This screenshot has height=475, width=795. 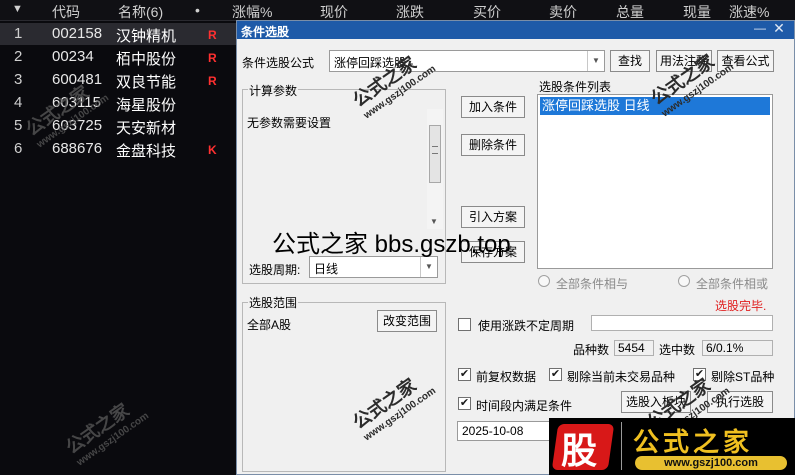 What do you see at coordinates (693, 443) in the screenshot?
I see `logo-title: 公式之家` at bounding box center [693, 443].